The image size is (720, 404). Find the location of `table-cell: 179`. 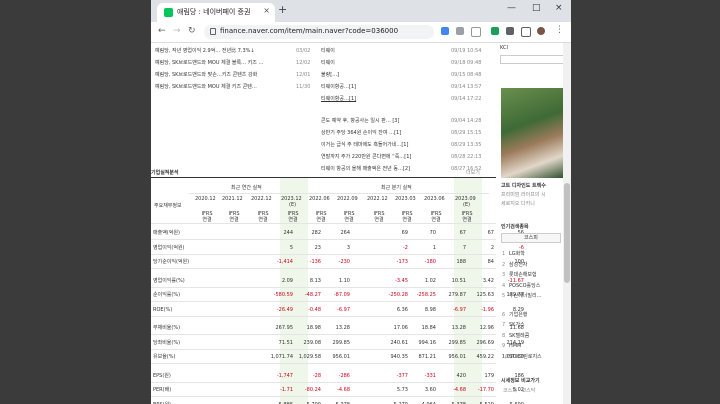

table-cell: 179 is located at coordinates (489, 375).